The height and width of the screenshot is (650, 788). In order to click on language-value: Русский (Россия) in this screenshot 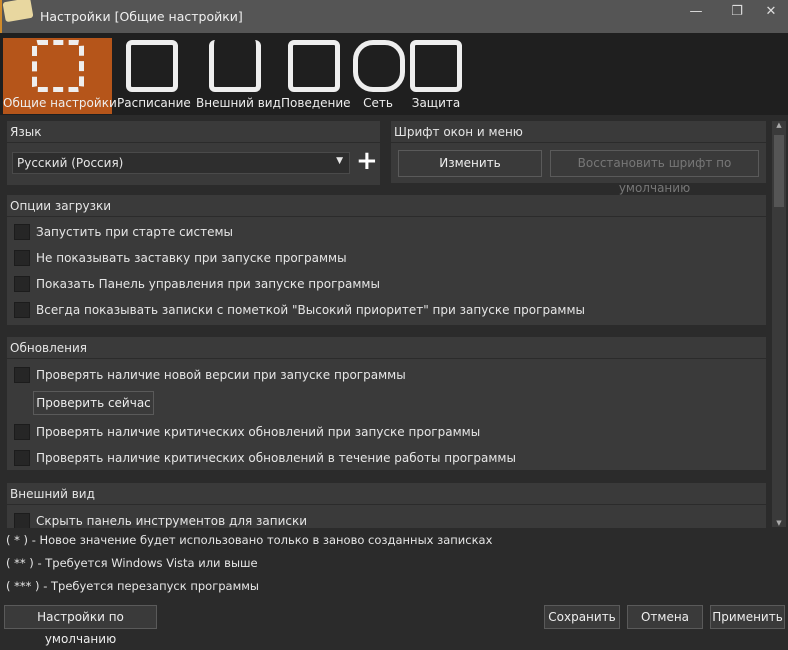, I will do `click(70, 163)`.